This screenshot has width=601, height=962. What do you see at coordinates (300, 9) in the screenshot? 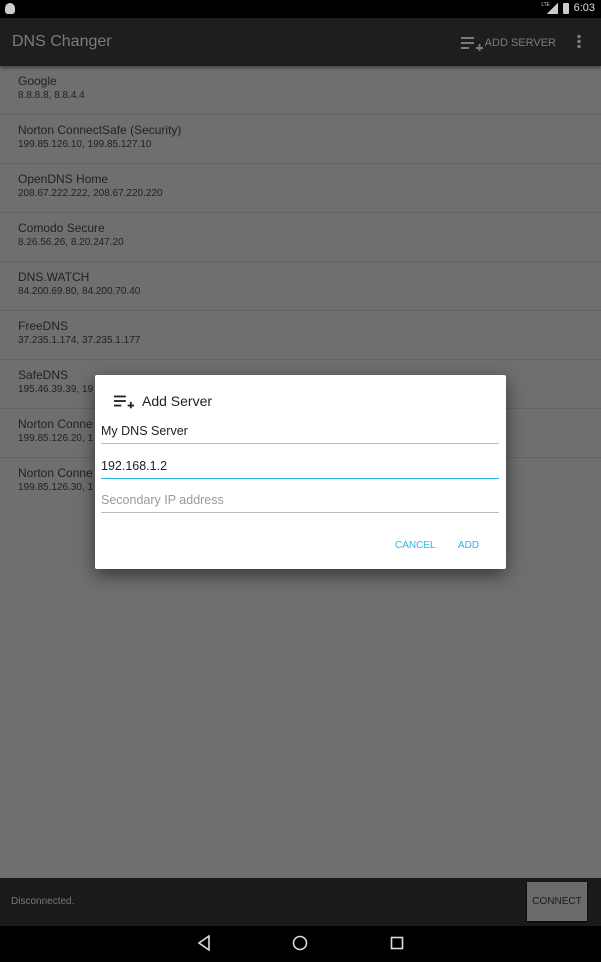
I see `status-bar: LTE 6:03` at bounding box center [300, 9].